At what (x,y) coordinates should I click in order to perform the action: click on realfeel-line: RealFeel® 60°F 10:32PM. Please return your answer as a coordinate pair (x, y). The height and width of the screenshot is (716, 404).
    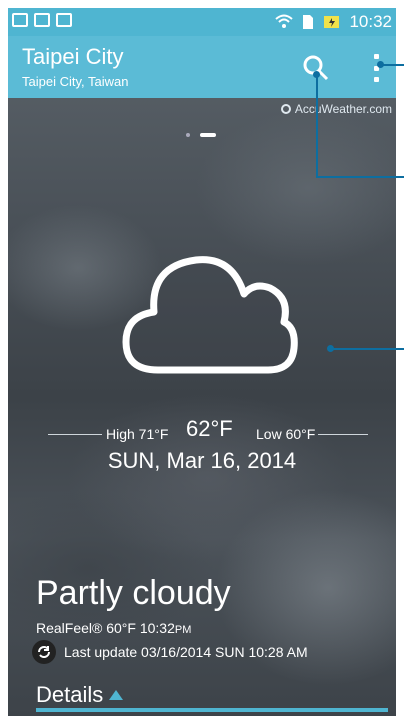
    Looking at the image, I should click on (113, 628).